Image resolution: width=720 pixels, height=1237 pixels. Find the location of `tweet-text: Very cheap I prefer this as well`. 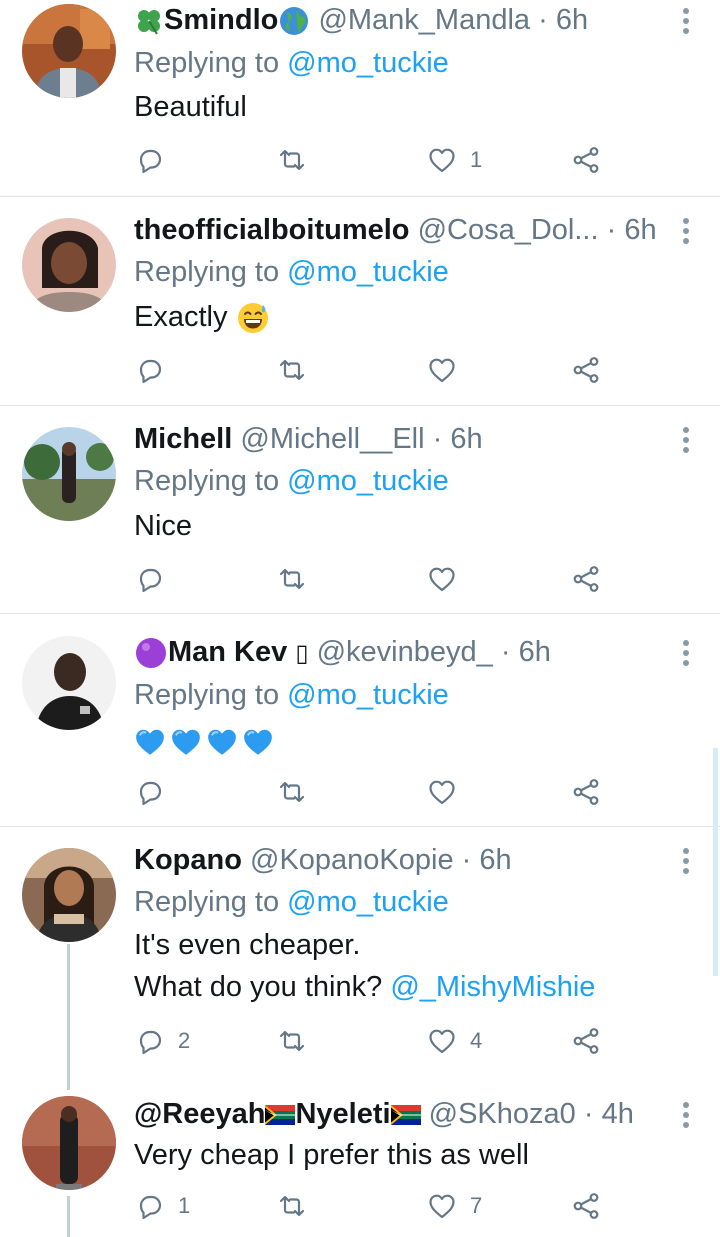

tweet-text: Very cheap I prefer this as well is located at coordinates (331, 1155).